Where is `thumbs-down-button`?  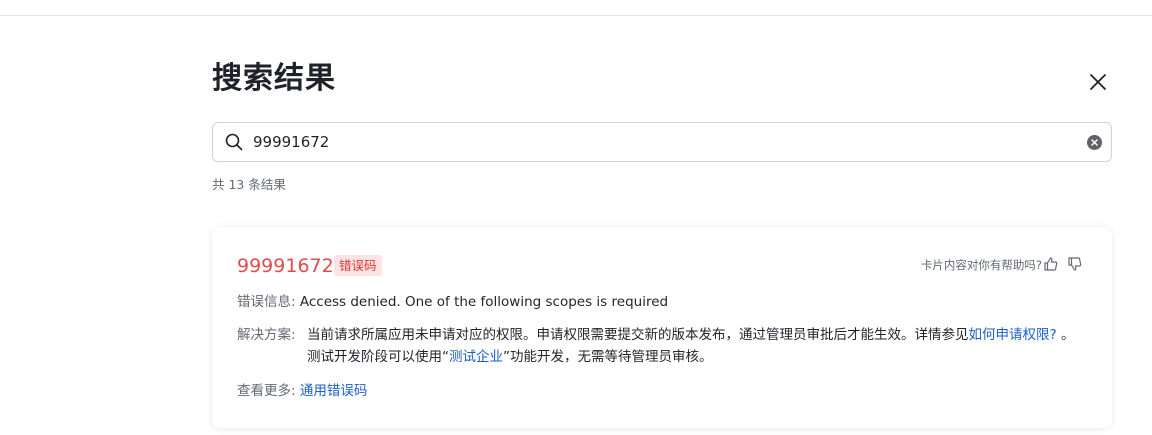 thumbs-down-button is located at coordinates (1075, 264).